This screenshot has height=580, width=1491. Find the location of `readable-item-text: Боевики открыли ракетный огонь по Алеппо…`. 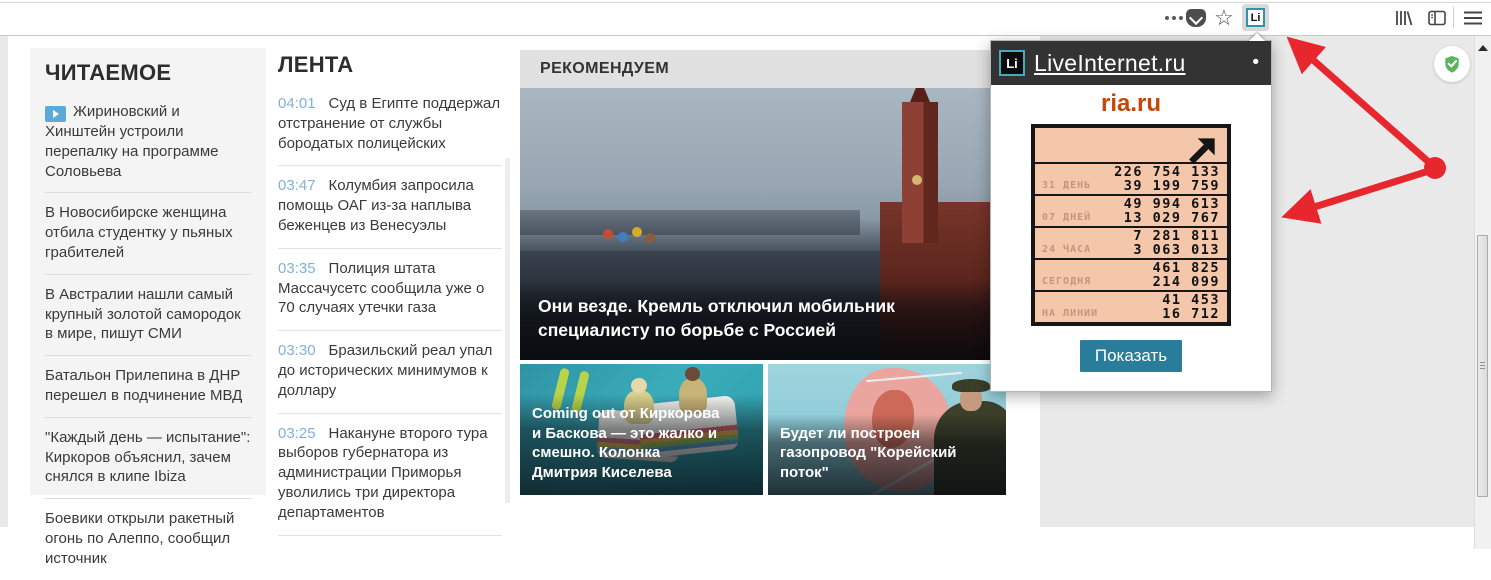

readable-item-text: Боевики открыли ракетный огонь по Алеппо… is located at coordinates (140, 538).